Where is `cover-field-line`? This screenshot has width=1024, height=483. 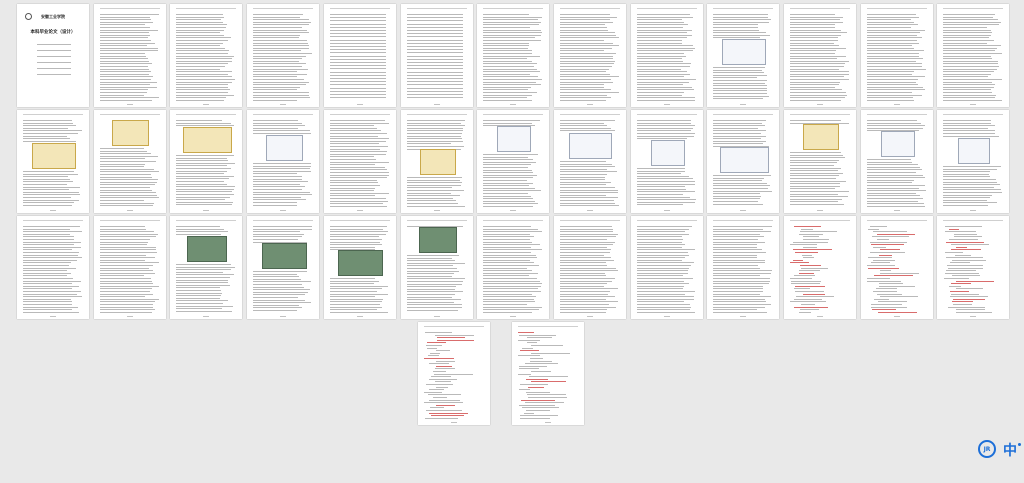
cover-field-line is located at coordinates (54, 74).